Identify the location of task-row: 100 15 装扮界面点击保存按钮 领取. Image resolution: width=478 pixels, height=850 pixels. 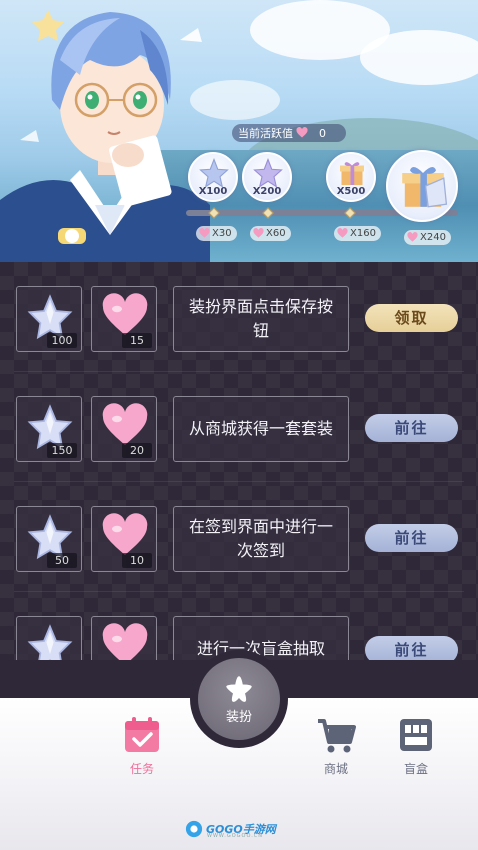
(239, 317).